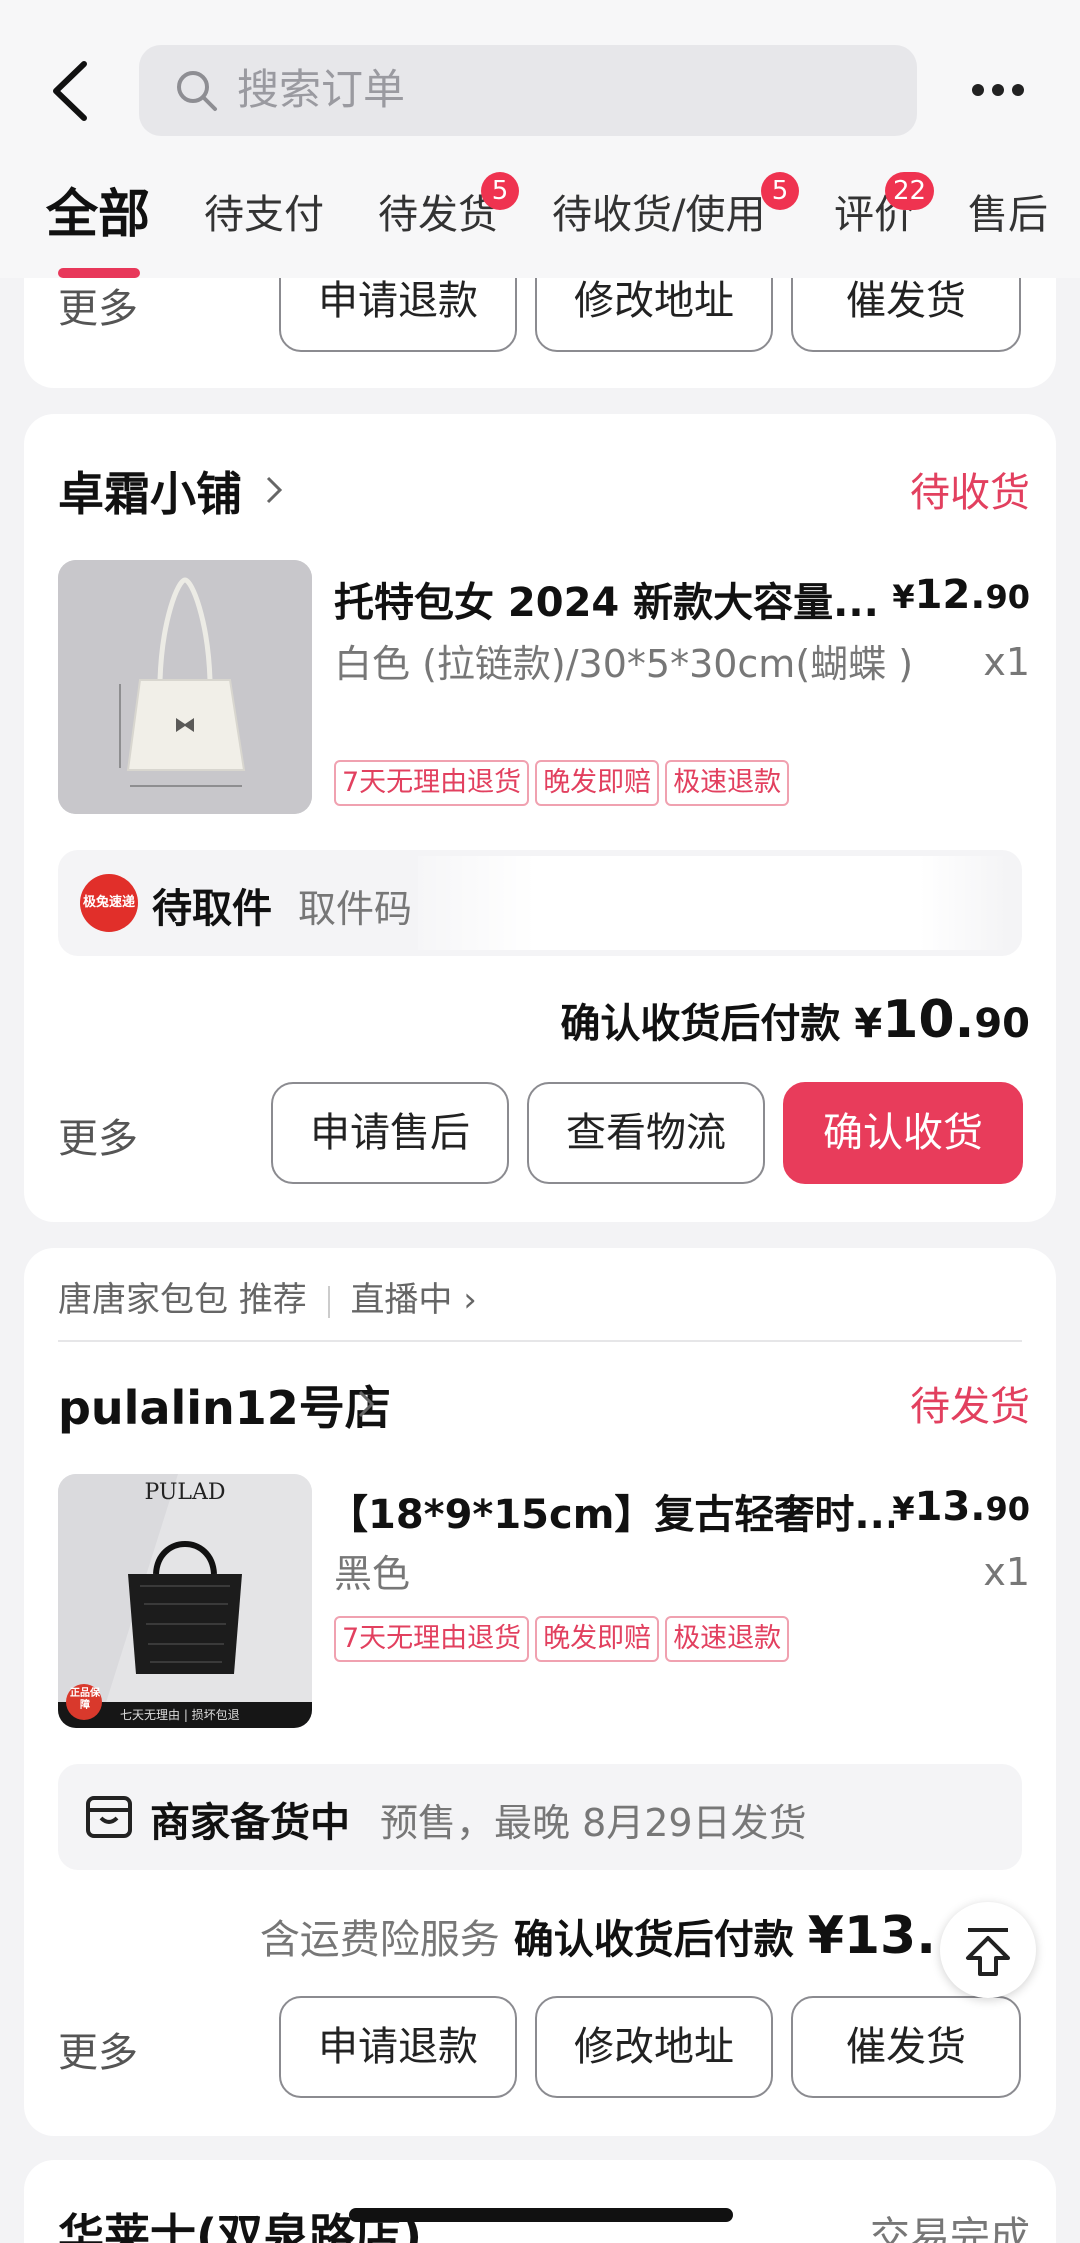 This screenshot has height=2243, width=1080. I want to click on insurance-label: 含运费险服务, so click(379, 1940).